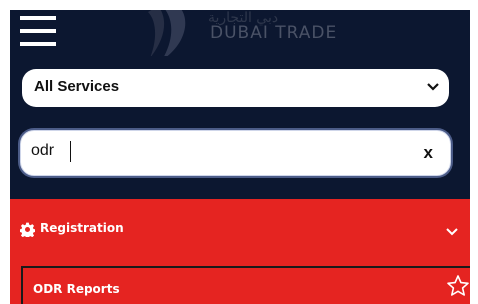 This screenshot has width=478, height=304. I want to click on service-select: All Services, so click(235, 88).